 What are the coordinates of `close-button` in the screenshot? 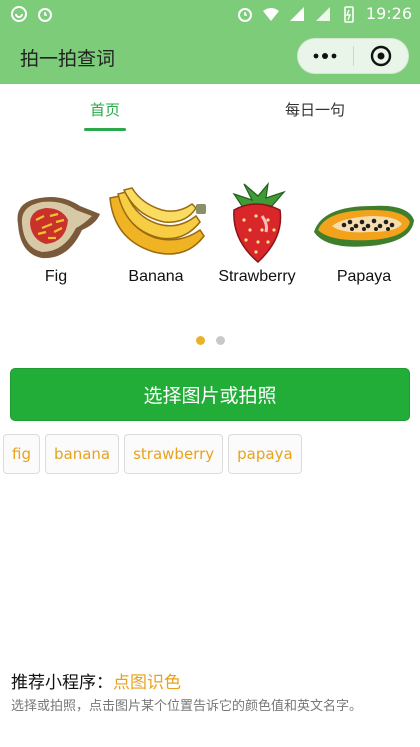 It's located at (380, 56).